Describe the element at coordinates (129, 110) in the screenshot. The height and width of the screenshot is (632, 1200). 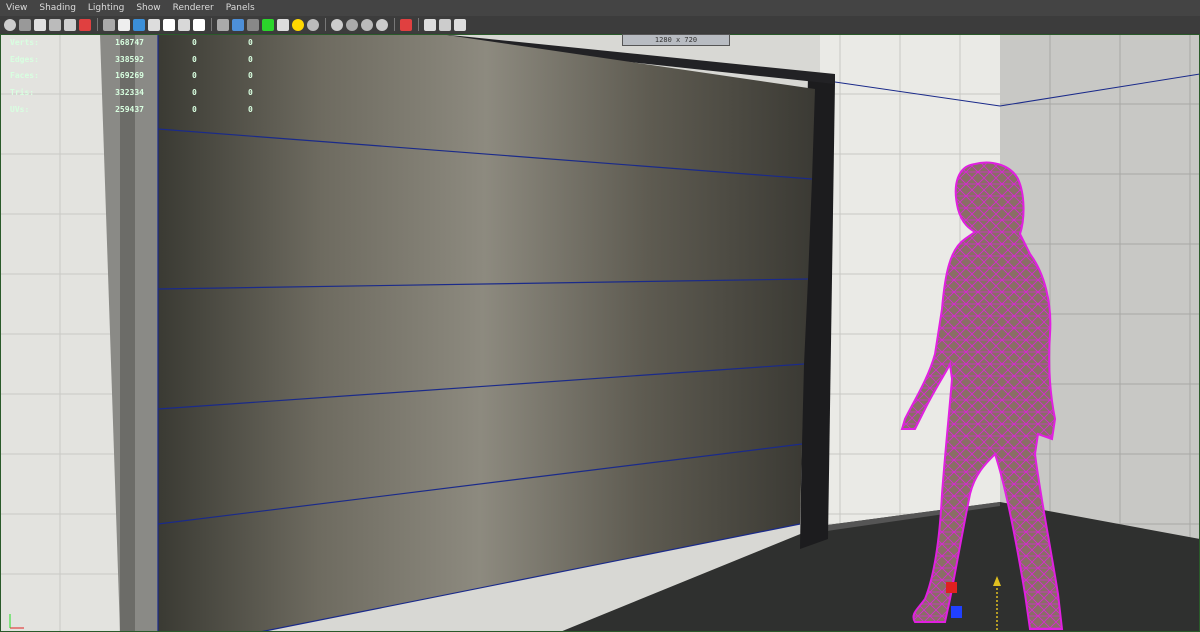
I see `hud-value: 259437` at that location.